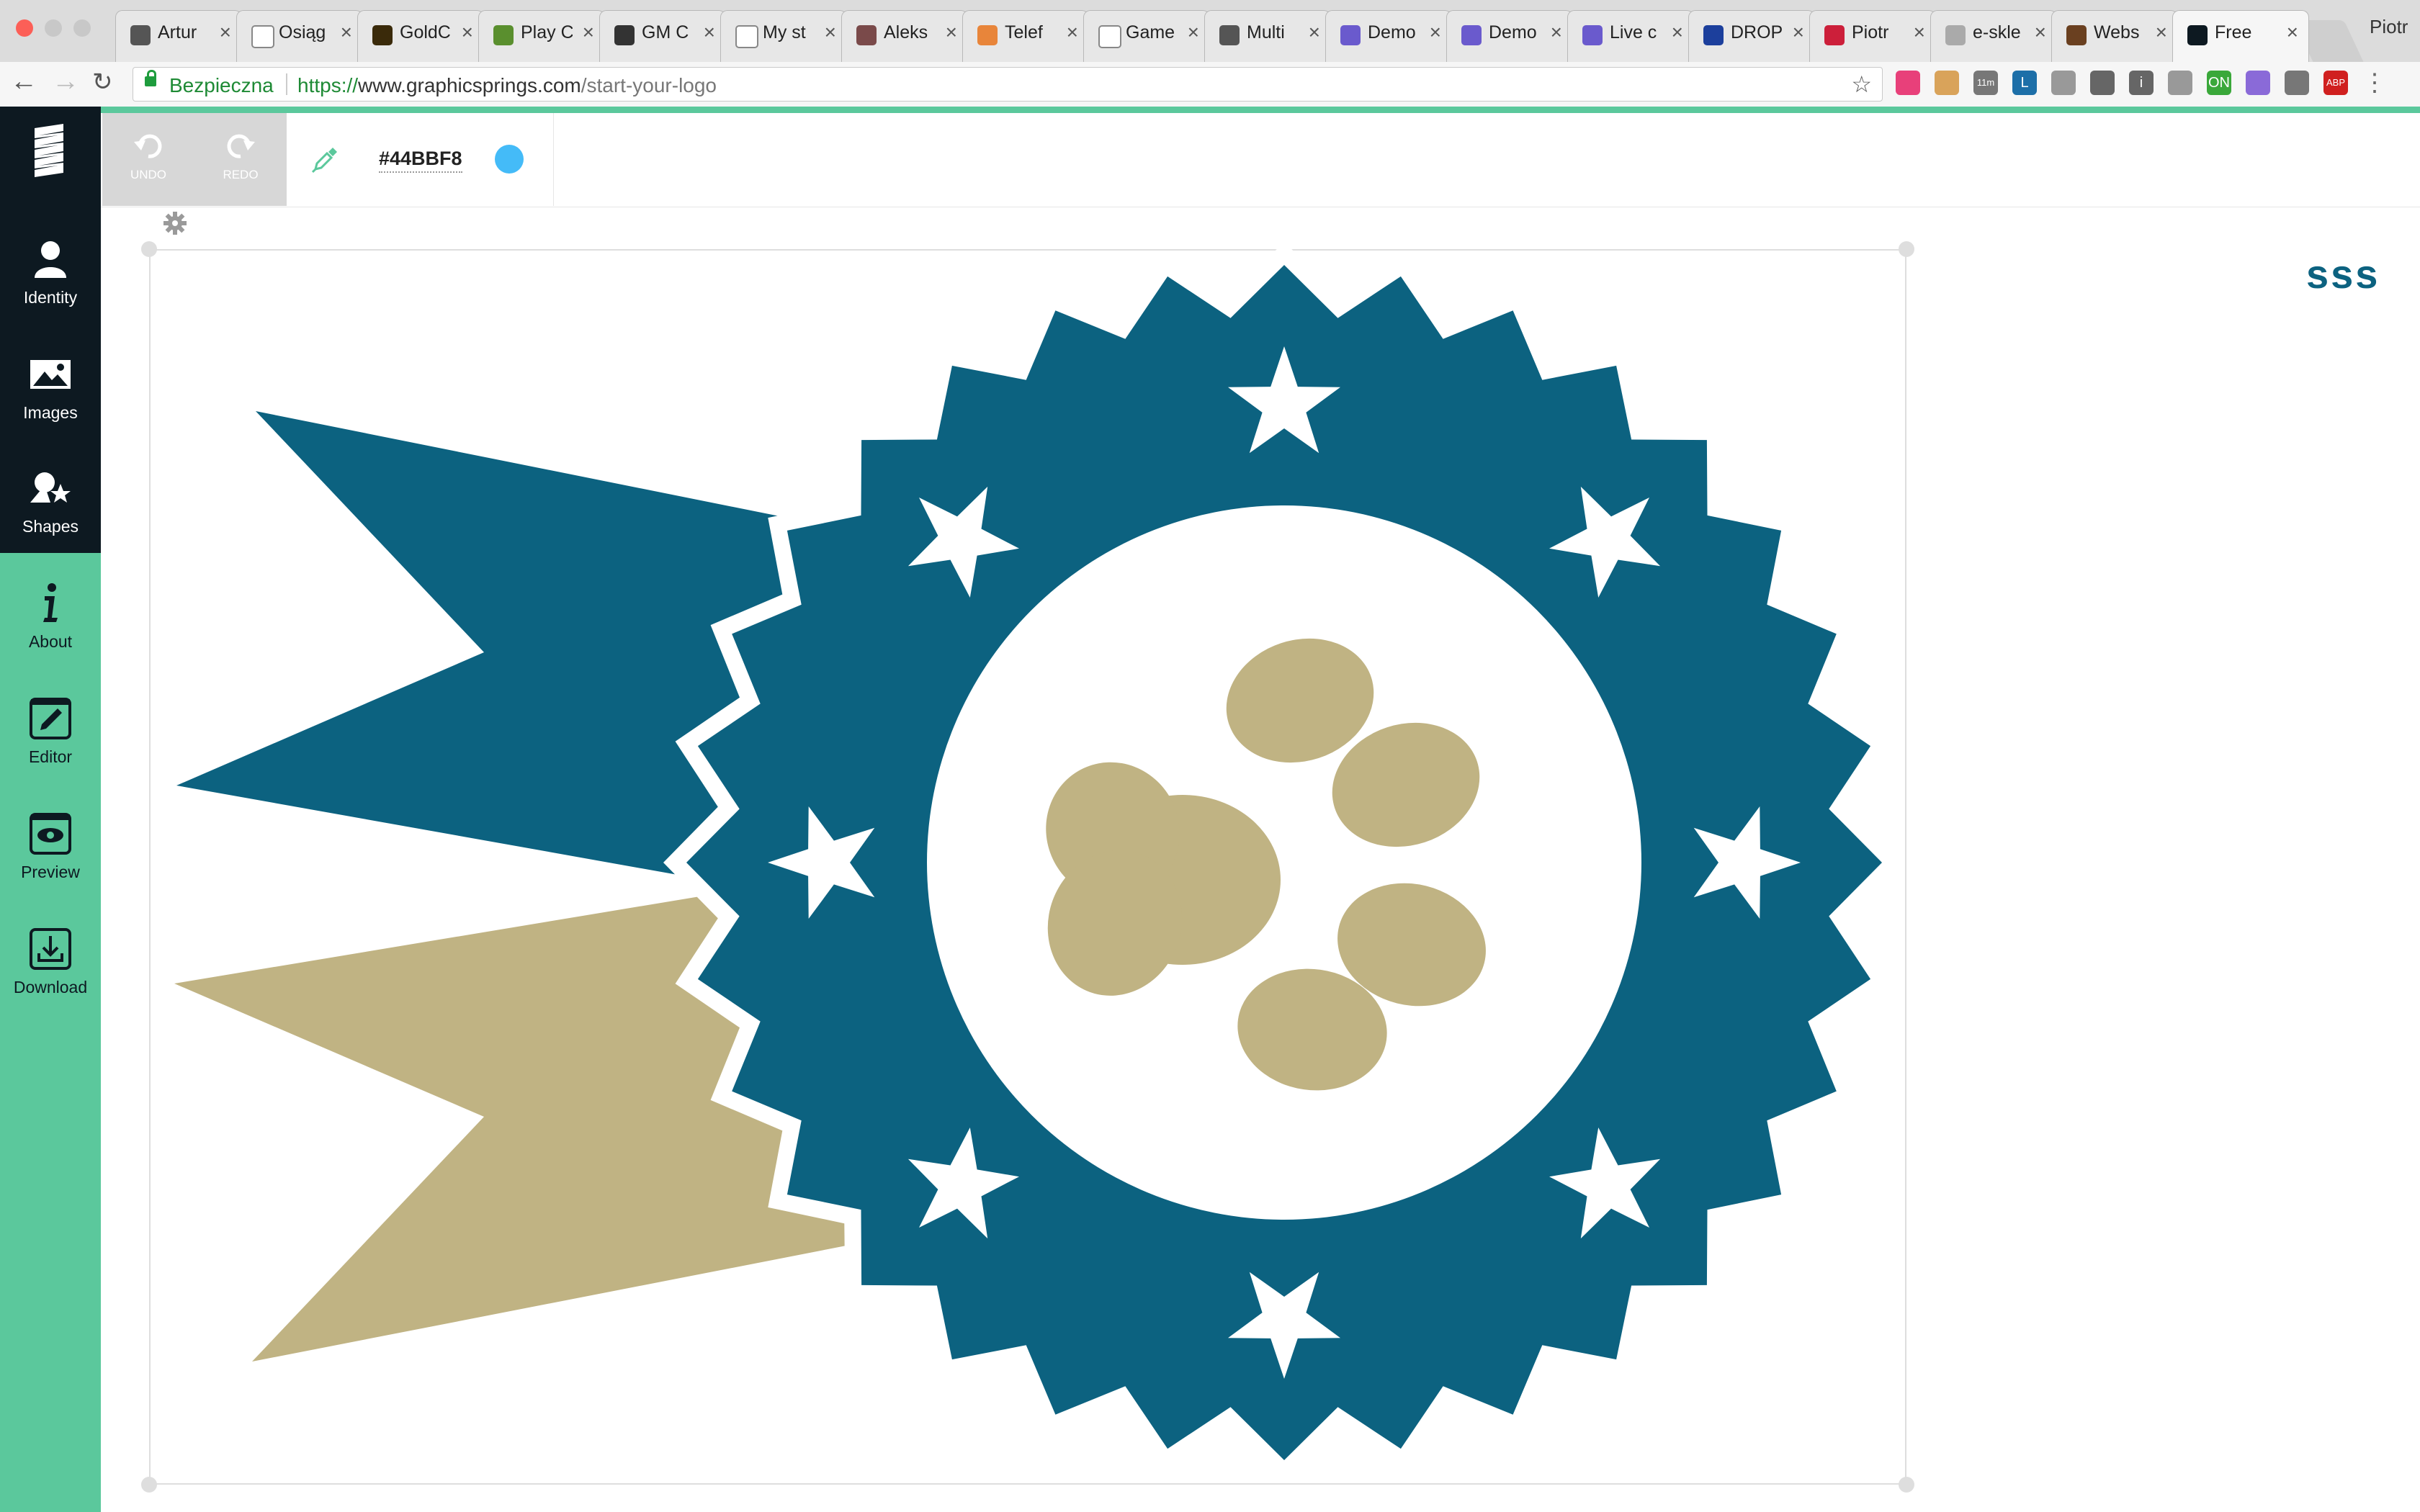  Describe the element at coordinates (2102, 83) in the screenshot. I see `refresh-extension-icon` at that location.